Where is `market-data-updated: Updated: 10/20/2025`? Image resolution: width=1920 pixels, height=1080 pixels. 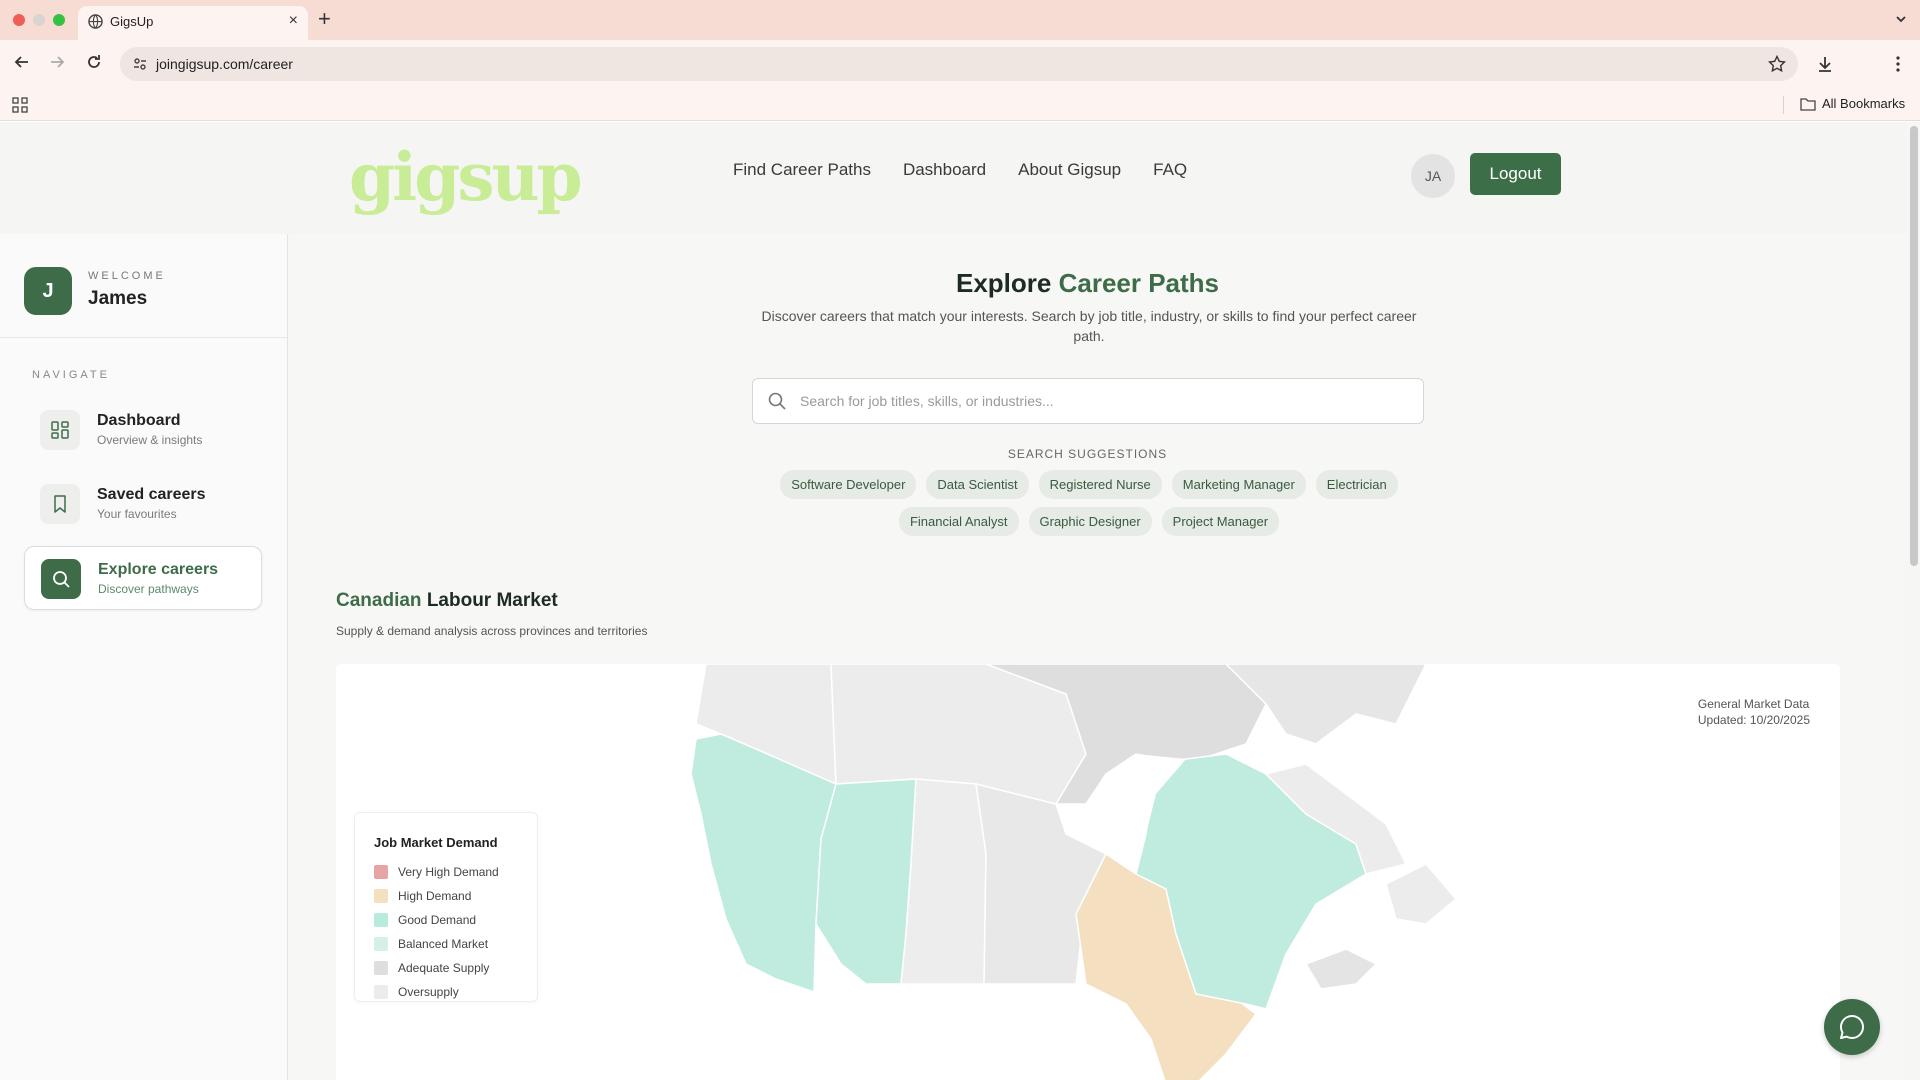
market-data-updated: Updated: 10/20/2025 is located at coordinates (1753, 720).